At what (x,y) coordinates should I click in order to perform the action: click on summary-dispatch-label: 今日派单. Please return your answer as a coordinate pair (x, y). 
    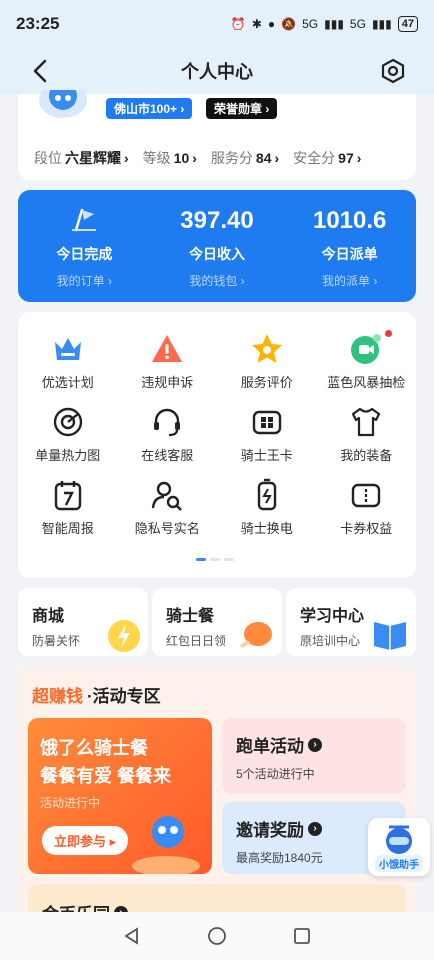
    Looking at the image, I should click on (349, 254).